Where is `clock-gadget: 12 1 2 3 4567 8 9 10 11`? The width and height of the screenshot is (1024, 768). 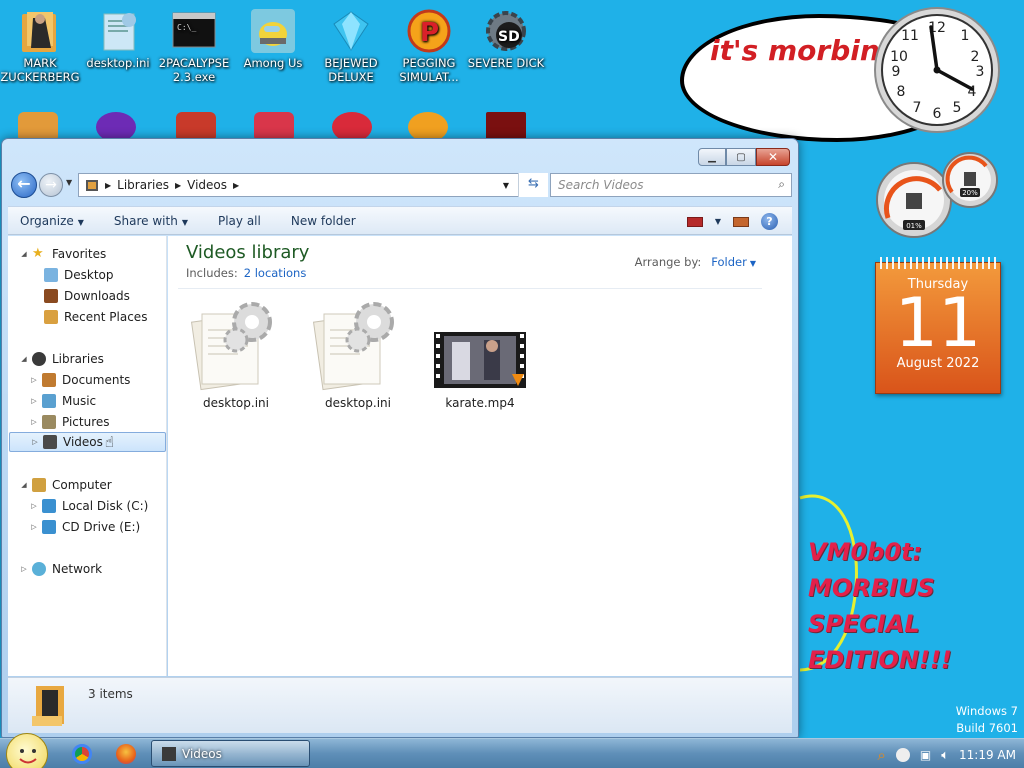 clock-gadget: 12 1 2 3 4567 8 9 10 11 is located at coordinates (937, 70).